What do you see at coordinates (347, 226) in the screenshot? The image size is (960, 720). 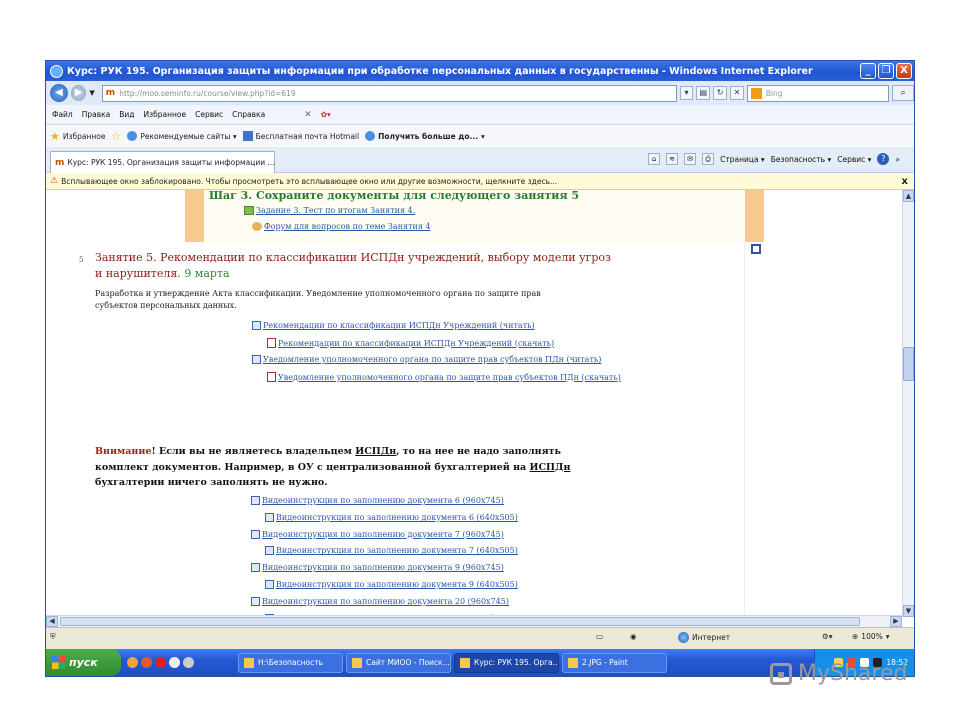 I see `forum-link: Форум для вопросов по теме Занятия 4` at bounding box center [347, 226].